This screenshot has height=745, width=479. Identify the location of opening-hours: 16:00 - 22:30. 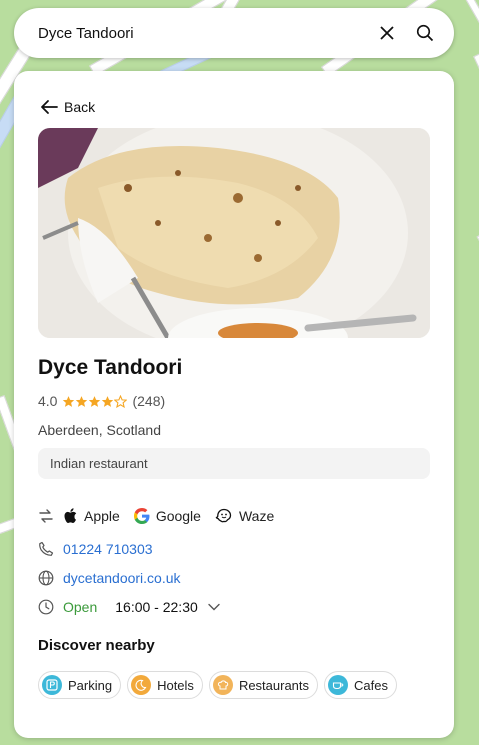
(156, 607).